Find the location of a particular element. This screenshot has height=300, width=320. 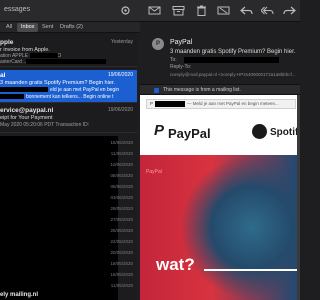

preheader-prefix: P is located at coordinates (152, 103).